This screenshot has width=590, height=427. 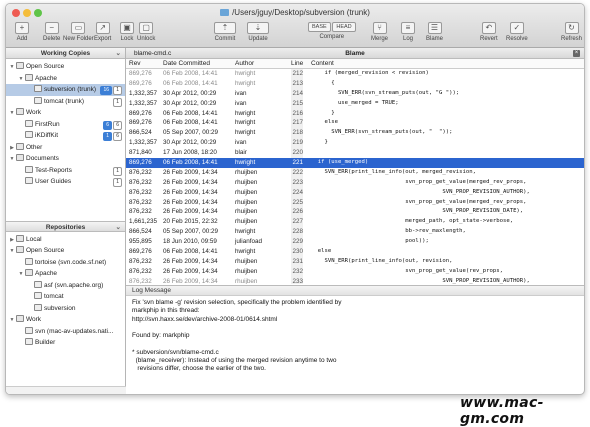 What do you see at coordinates (107, 136) in the screenshot?
I see `count-badge: 1` at bounding box center [107, 136].